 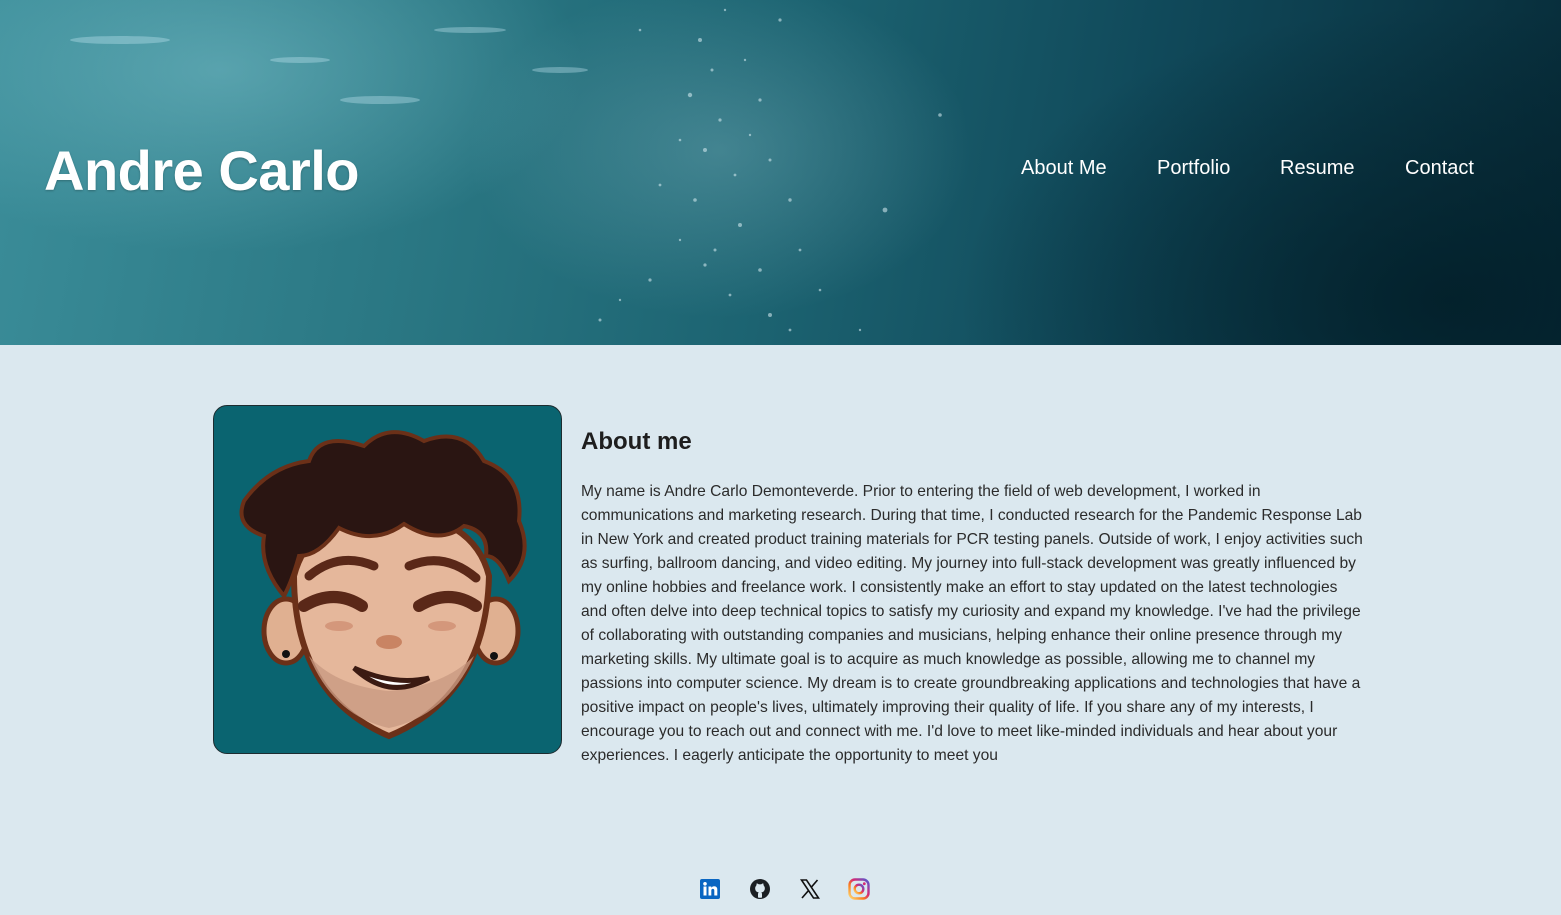 I want to click on x-icon, so click(x=810, y=889).